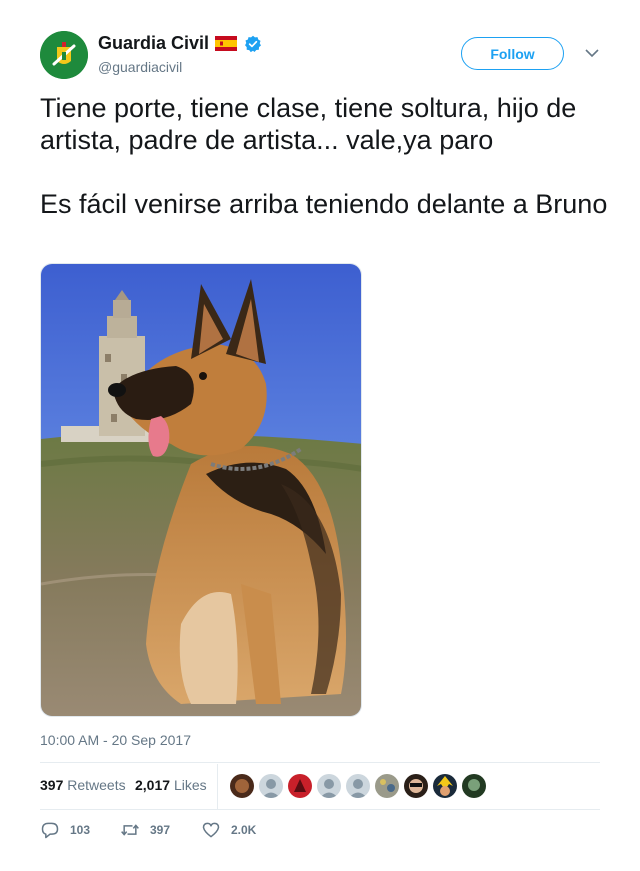 This screenshot has height=871, width=640. I want to click on likes-count: 2,017, so click(153, 785).